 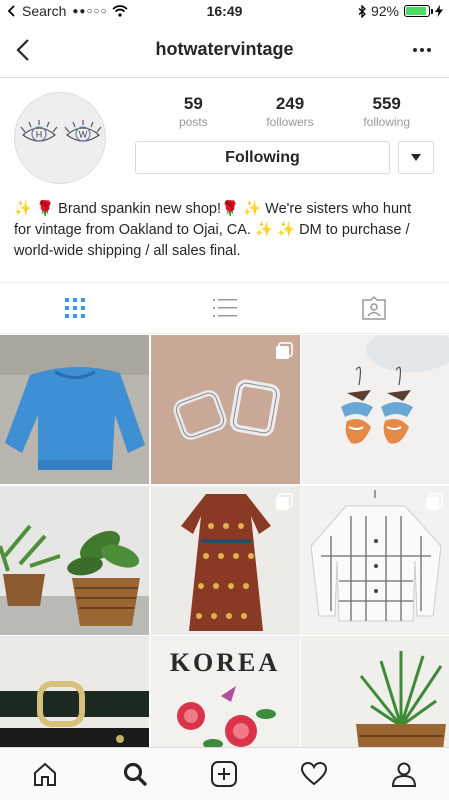 What do you see at coordinates (193, 122) in the screenshot?
I see `posts-label: posts` at bounding box center [193, 122].